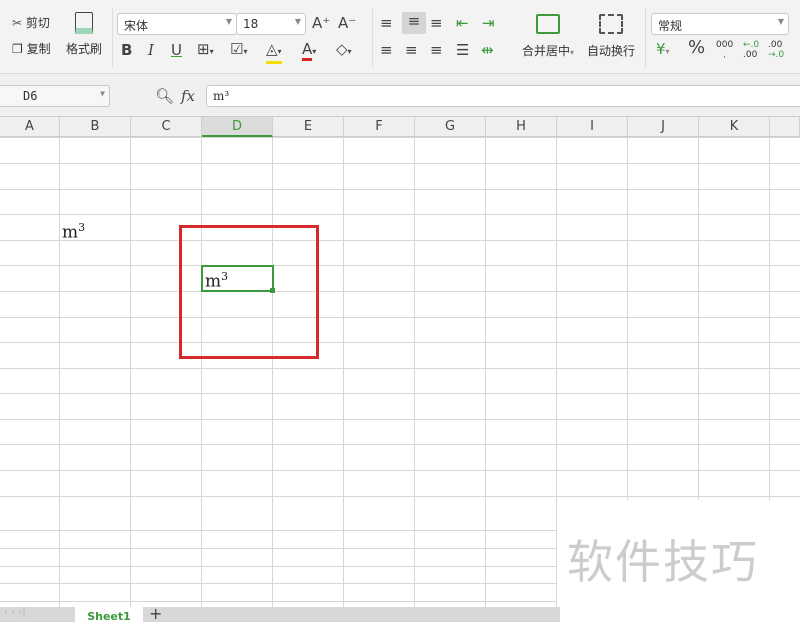 The height and width of the screenshot is (627, 800). Describe the element at coordinates (84, 23) in the screenshot. I see `brush-icon` at that location.